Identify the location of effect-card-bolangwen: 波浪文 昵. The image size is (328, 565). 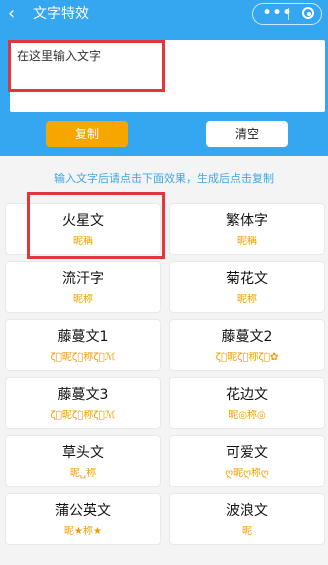
(247, 519).